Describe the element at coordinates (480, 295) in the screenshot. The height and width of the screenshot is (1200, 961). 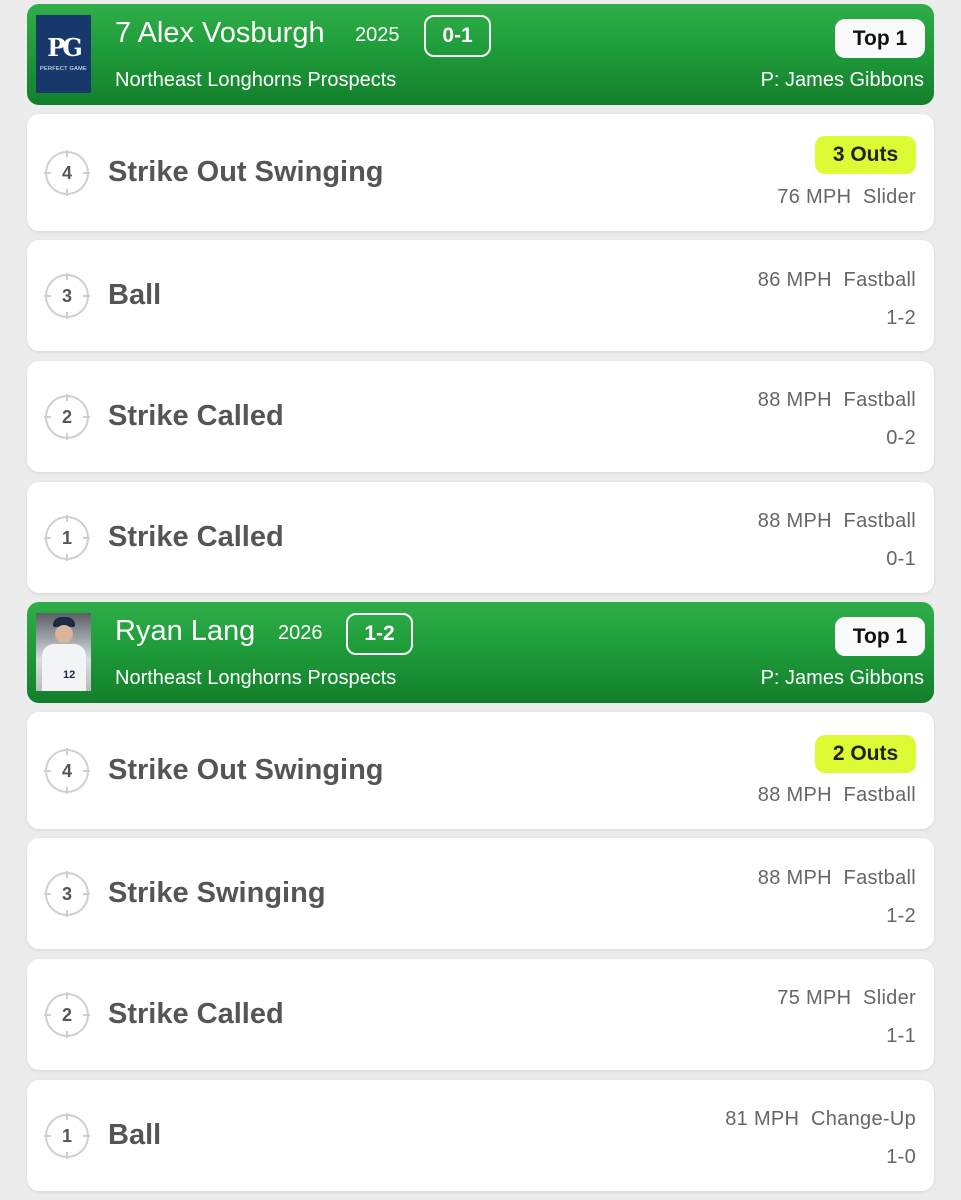
I see `pitch-card: 3 Ball 86 MPH Fastball 1-2` at that location.